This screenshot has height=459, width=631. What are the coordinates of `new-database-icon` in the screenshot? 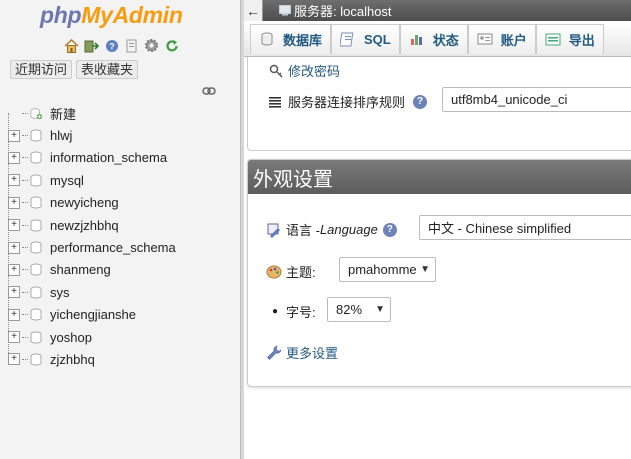 It's located at (36, 113).